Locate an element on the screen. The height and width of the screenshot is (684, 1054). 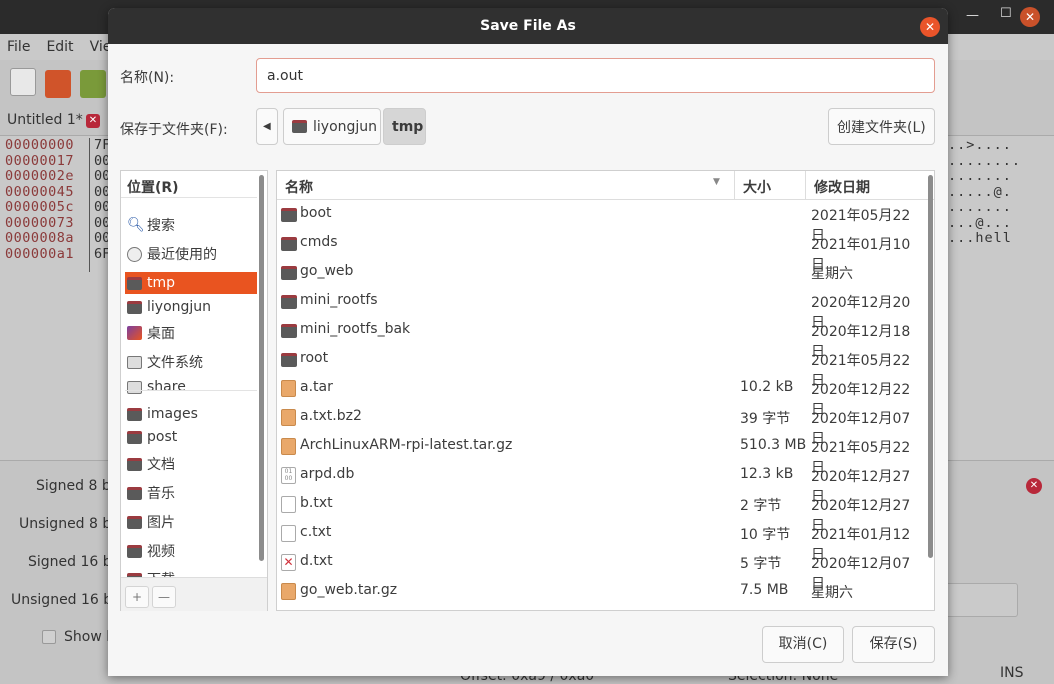
file-row: a.tar 10.2 kB 2020年12月22日 is located at coordinates (599, 396).